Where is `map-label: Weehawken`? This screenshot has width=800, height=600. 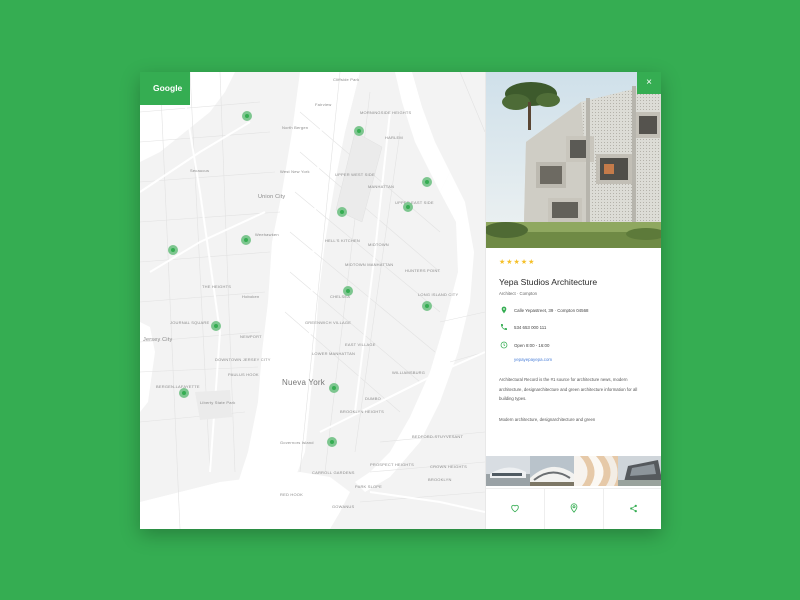
map-label: Weehawken is located at coordinates (267, 234).